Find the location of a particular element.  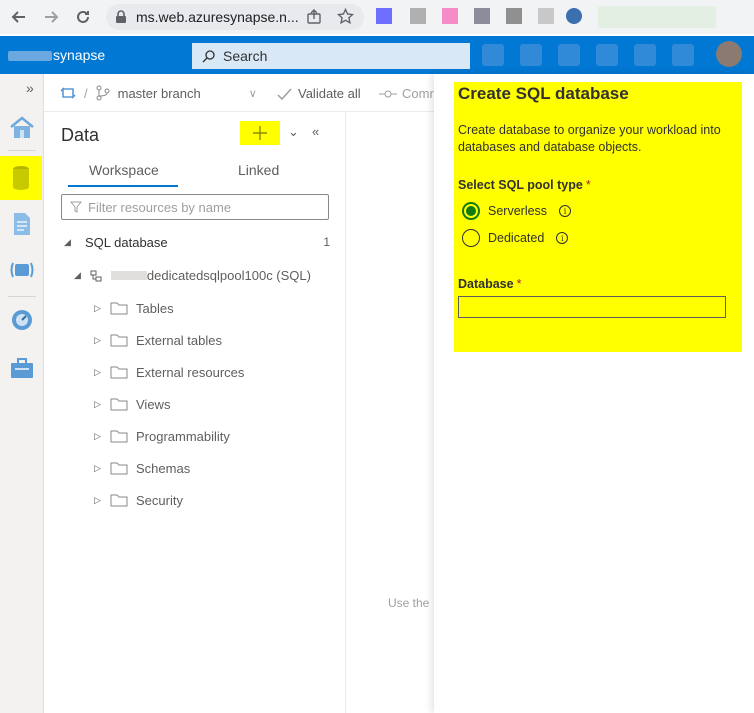

document-icon is located at coordinates (22, 224).